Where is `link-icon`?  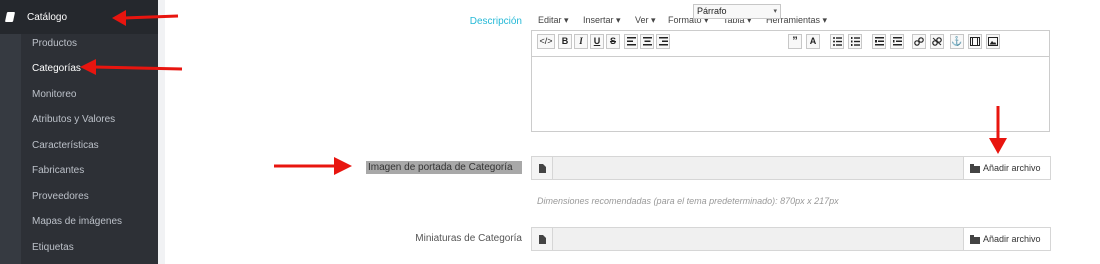 link-icon is located at coordinates (919, 41).